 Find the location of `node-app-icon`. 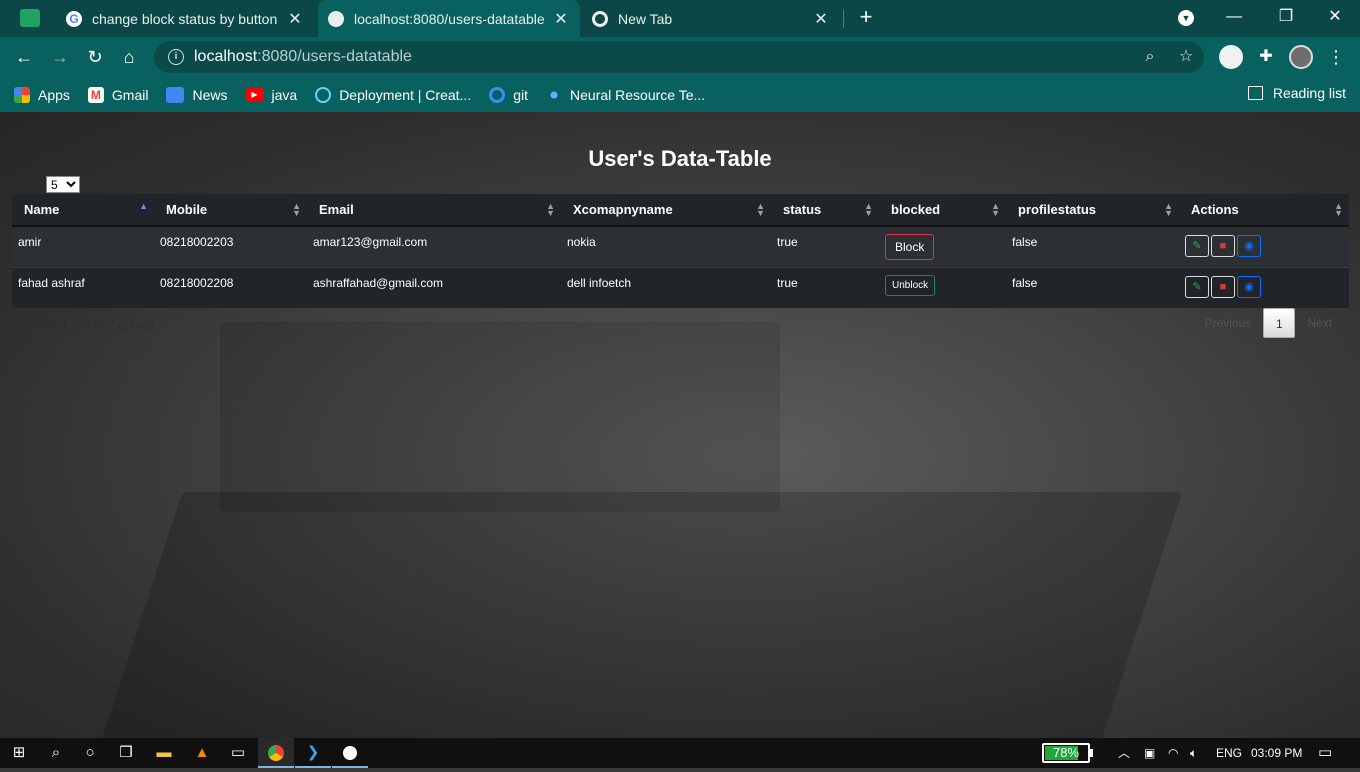

node-app-icon is located at coordinates (350, 753).